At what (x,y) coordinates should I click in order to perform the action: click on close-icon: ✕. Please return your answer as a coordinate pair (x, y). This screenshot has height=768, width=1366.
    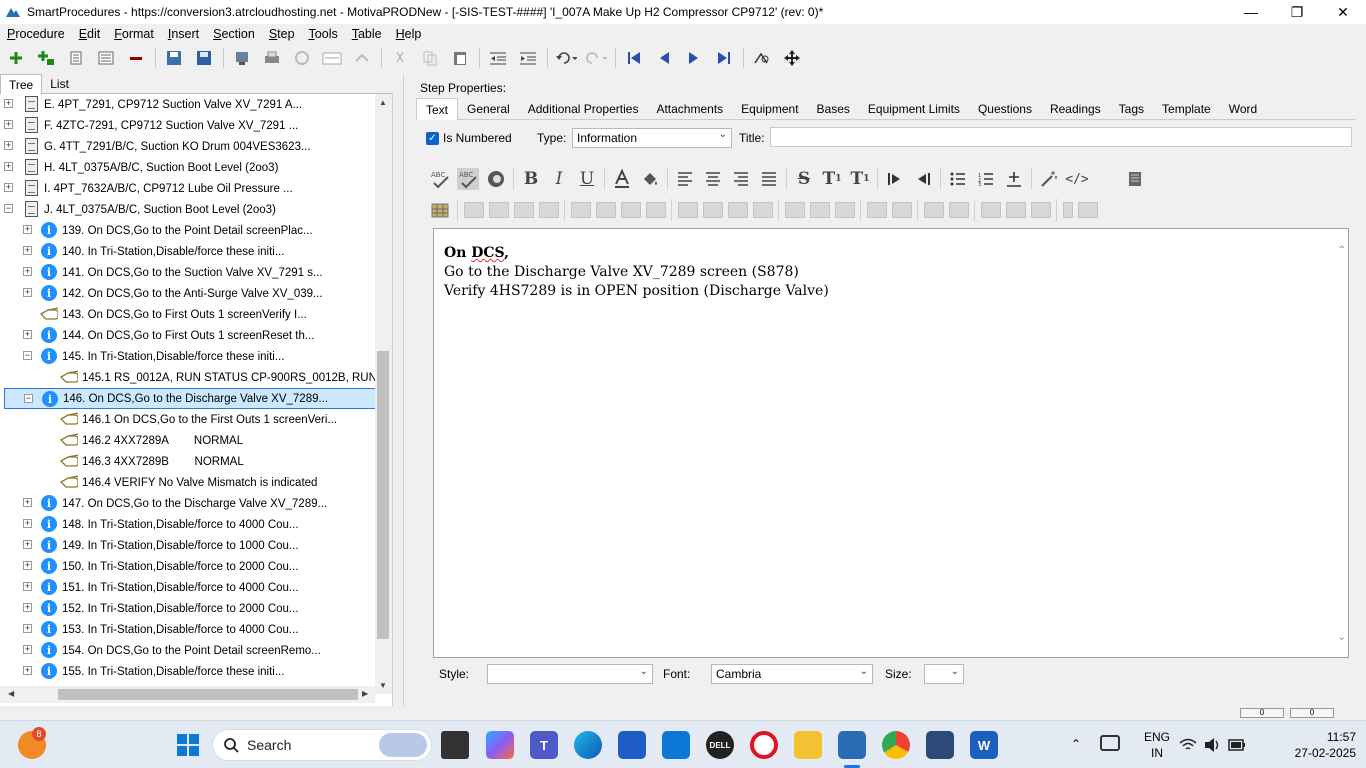
    Looking at the image, I should click on (1343, 12).